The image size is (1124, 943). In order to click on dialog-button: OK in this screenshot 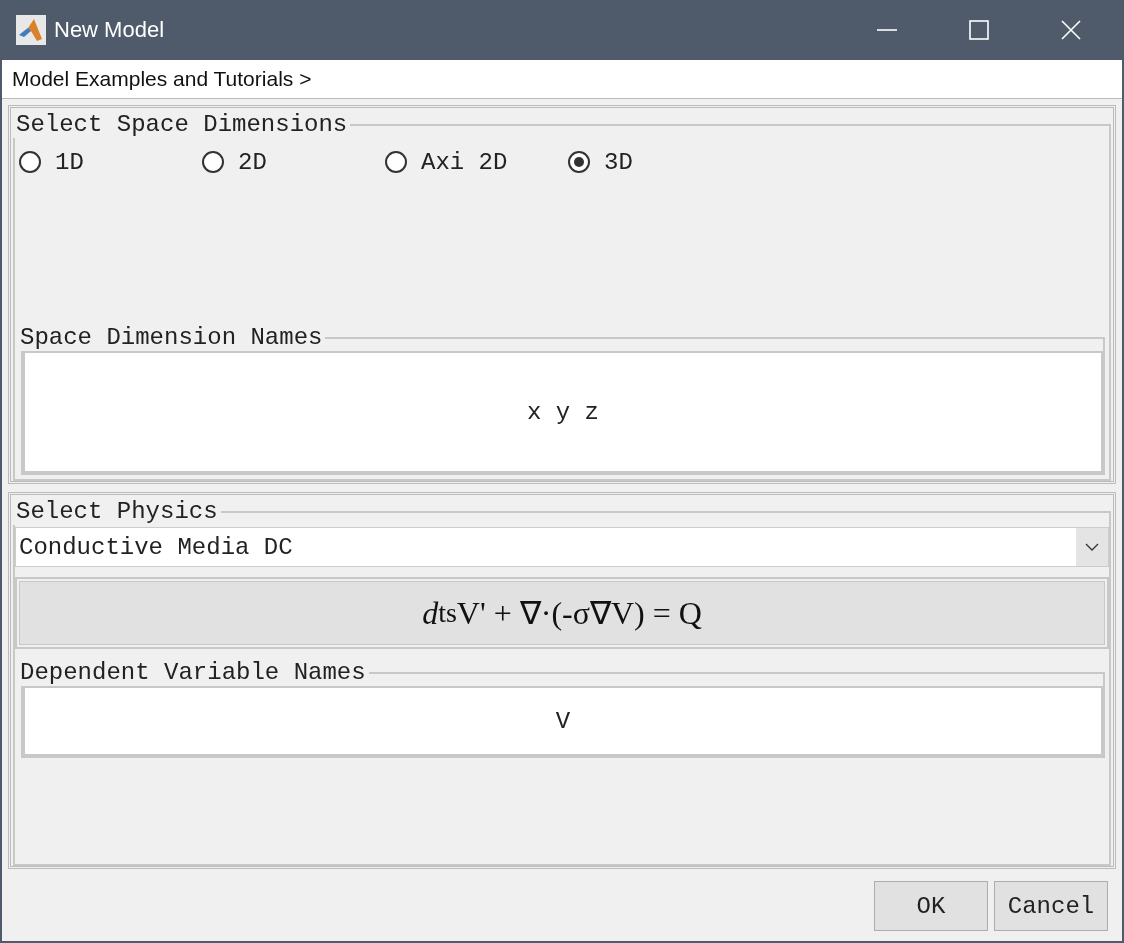, I will do `click(931, 906)`.